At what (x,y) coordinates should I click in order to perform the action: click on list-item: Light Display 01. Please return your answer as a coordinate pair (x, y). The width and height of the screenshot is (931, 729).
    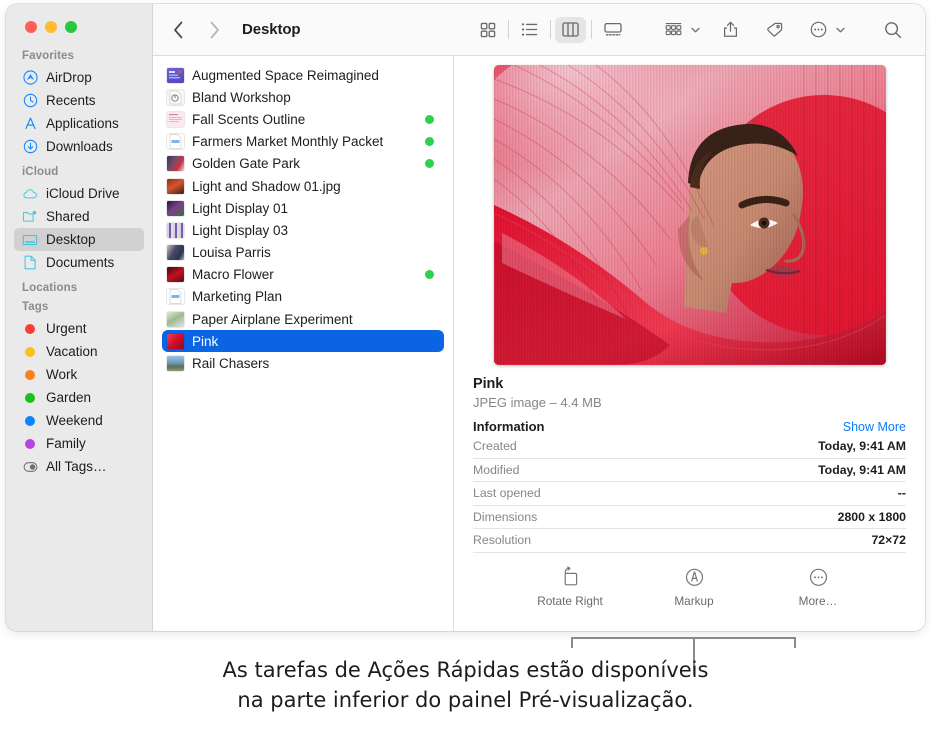
    Looking at the image, I should click on (303, 208).